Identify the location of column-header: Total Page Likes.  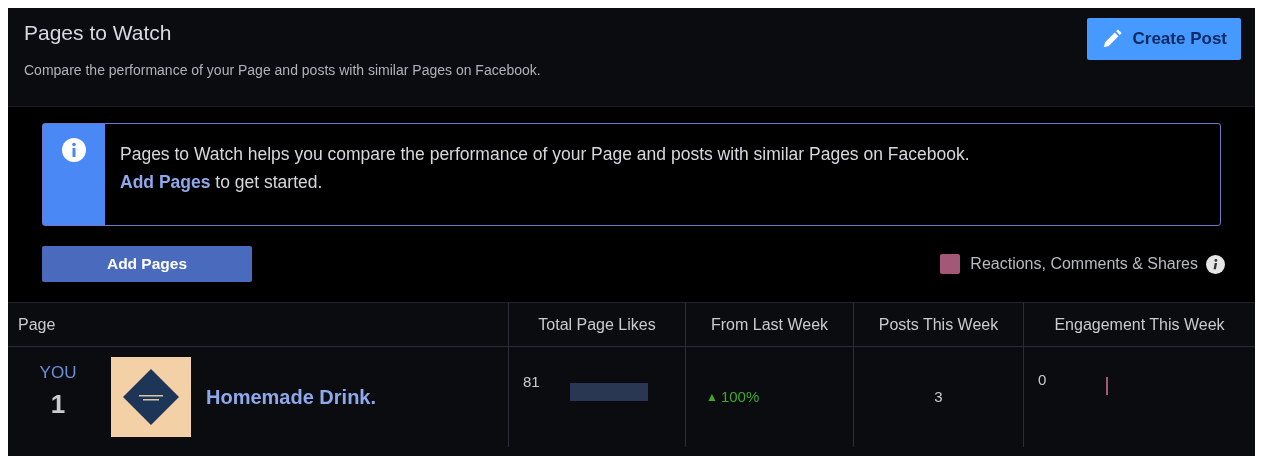
(597, 324).